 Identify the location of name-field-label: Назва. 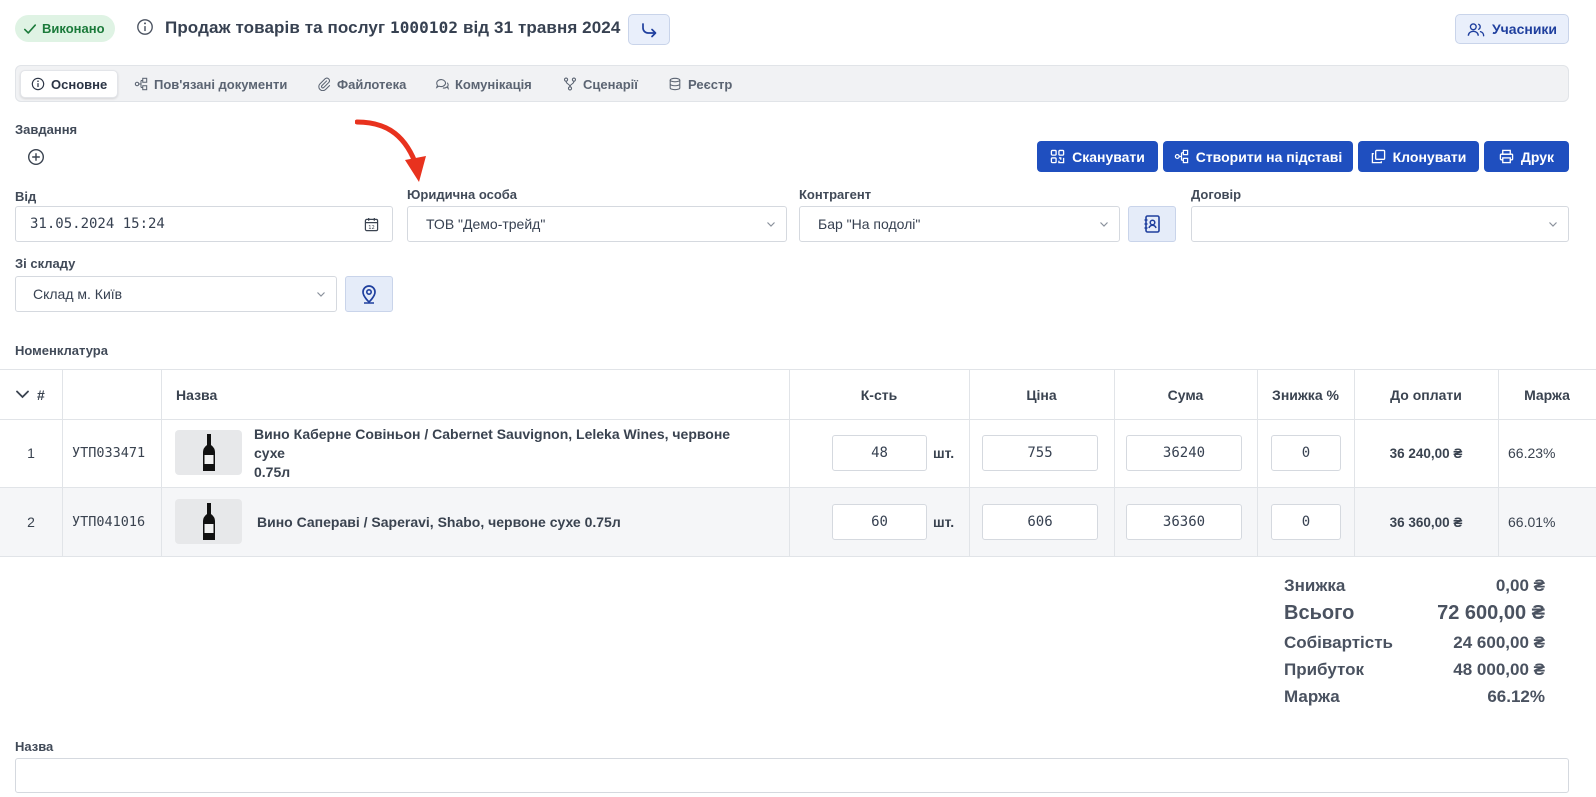
(34, 746).